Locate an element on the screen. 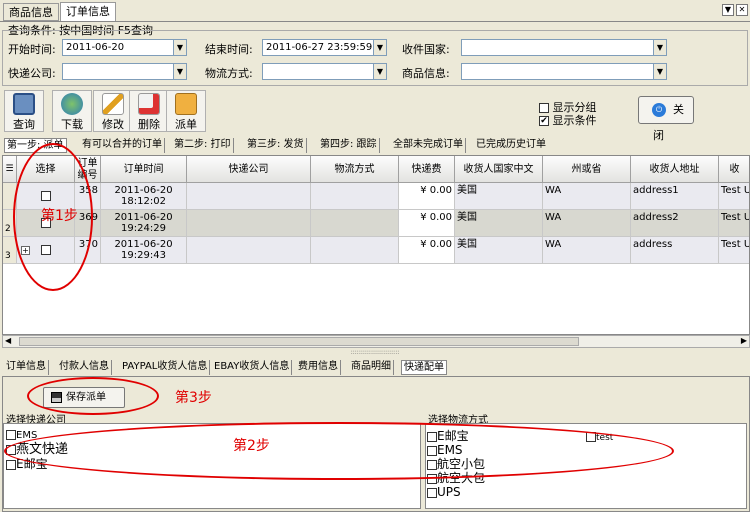 The width and height of the screenshot is (750, 512). annotation-step2: 第2步 is located at coordinates (251, 446).